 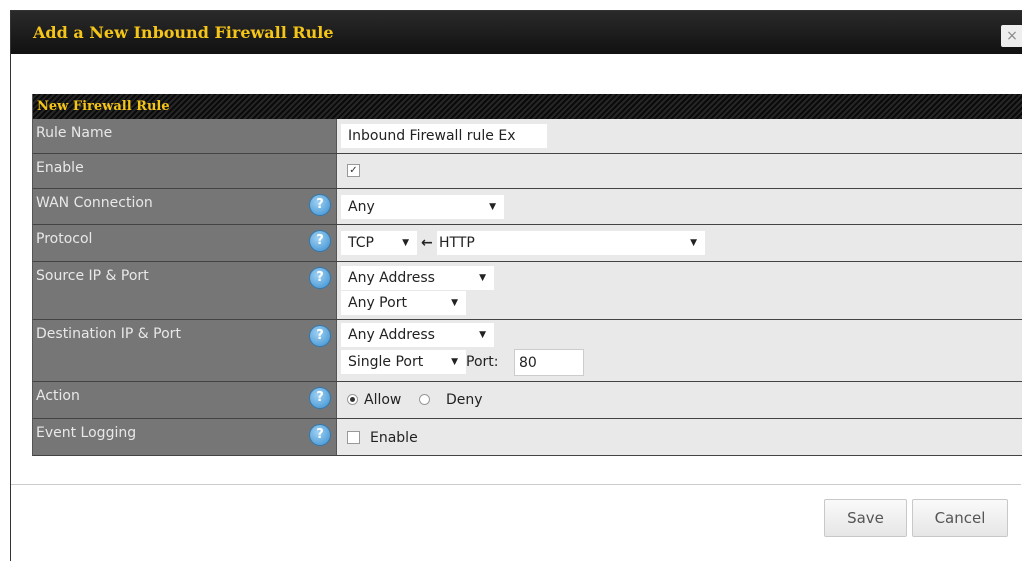 What do you see at coordinates (391, 335) in the screenshot?
I see `destination-address-value: Any Address` at bounding box center [391, 335].